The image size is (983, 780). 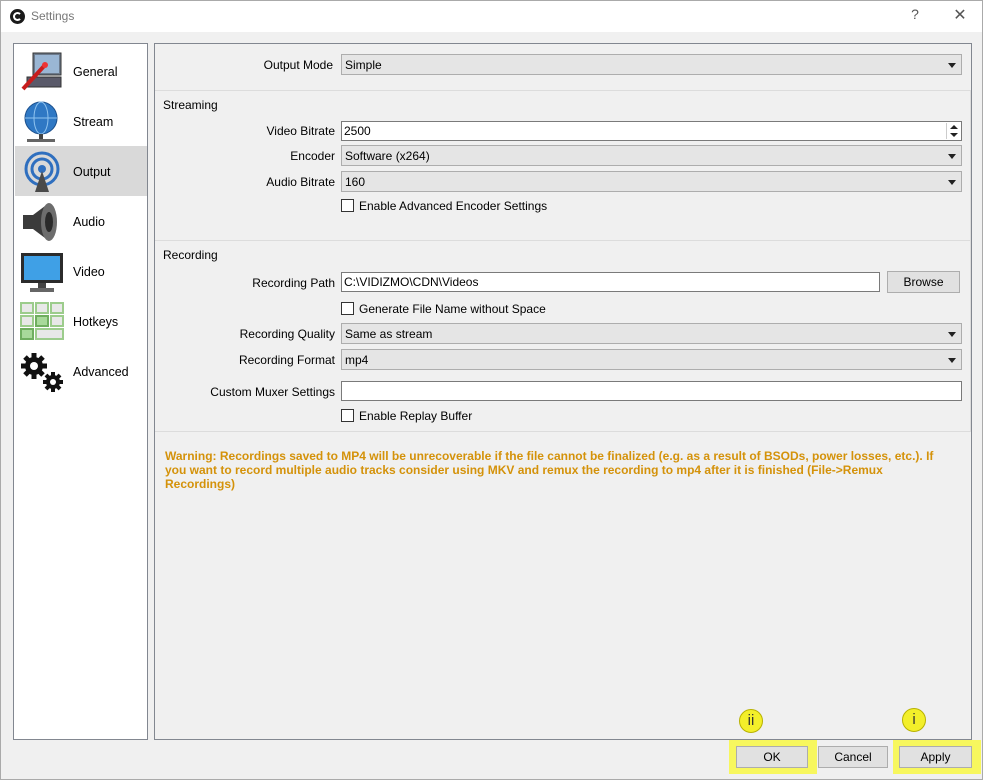 I want to click on video-bitrate-label: Video Bitrate, so click(x=301, y=131).